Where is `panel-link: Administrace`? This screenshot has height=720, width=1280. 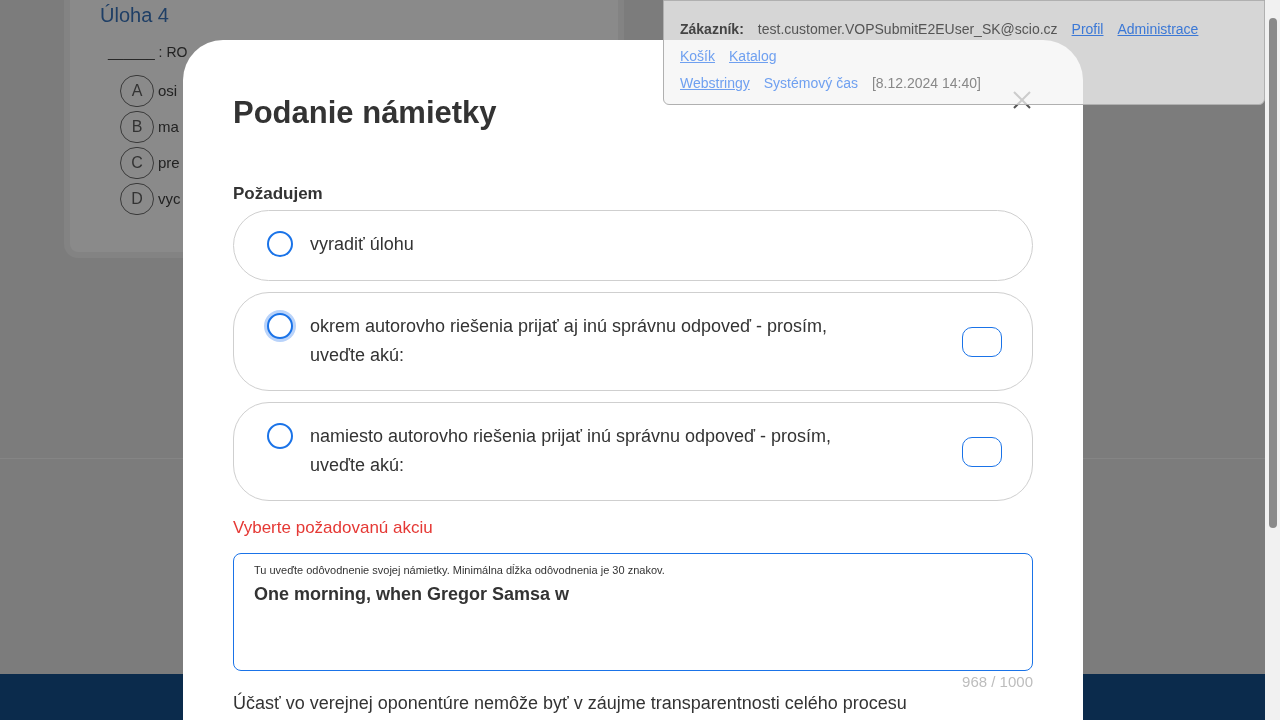
panel-link: Administrace is located at coordinates (1158, 29).